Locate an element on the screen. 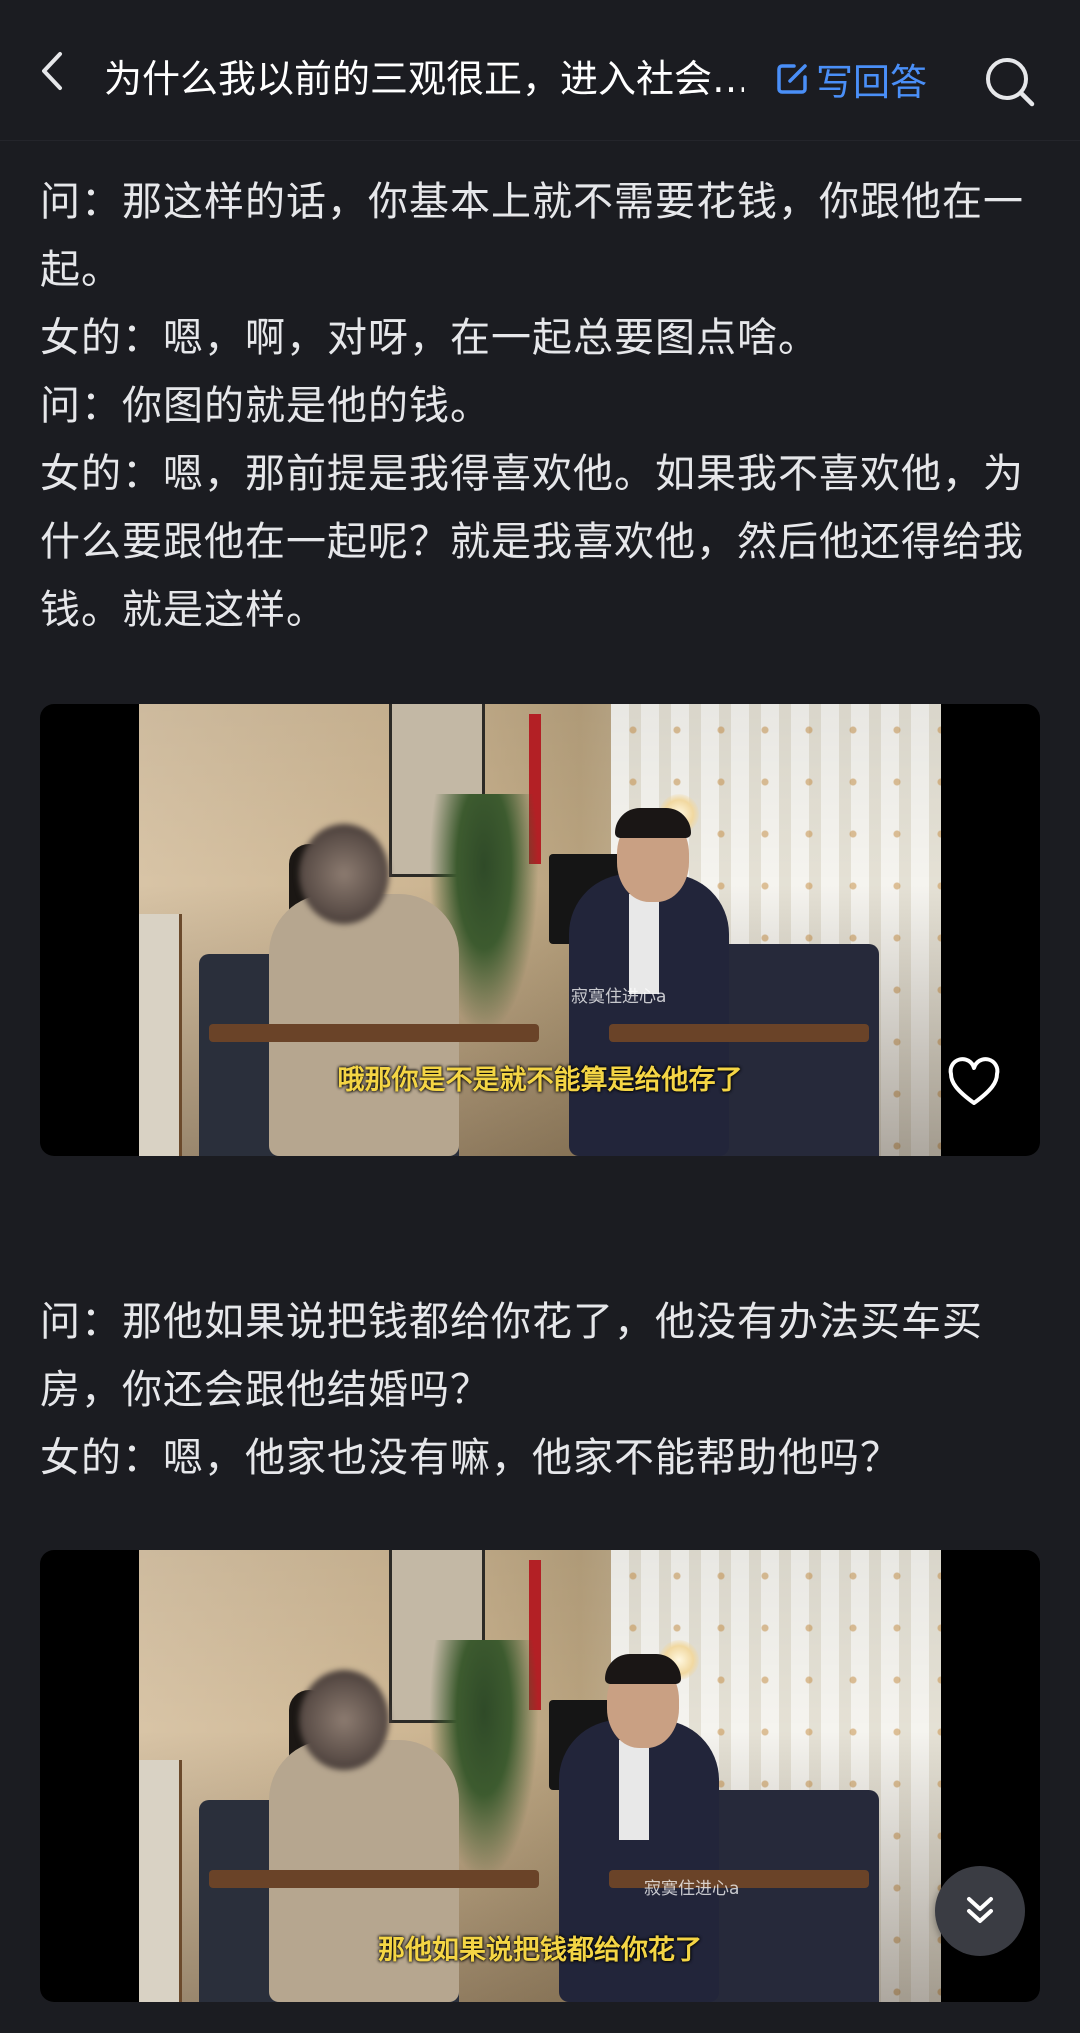 The height and width of the screenshot is (2033, 1080). write-answer-button: 写回答 is located at coordinates (850, 80).